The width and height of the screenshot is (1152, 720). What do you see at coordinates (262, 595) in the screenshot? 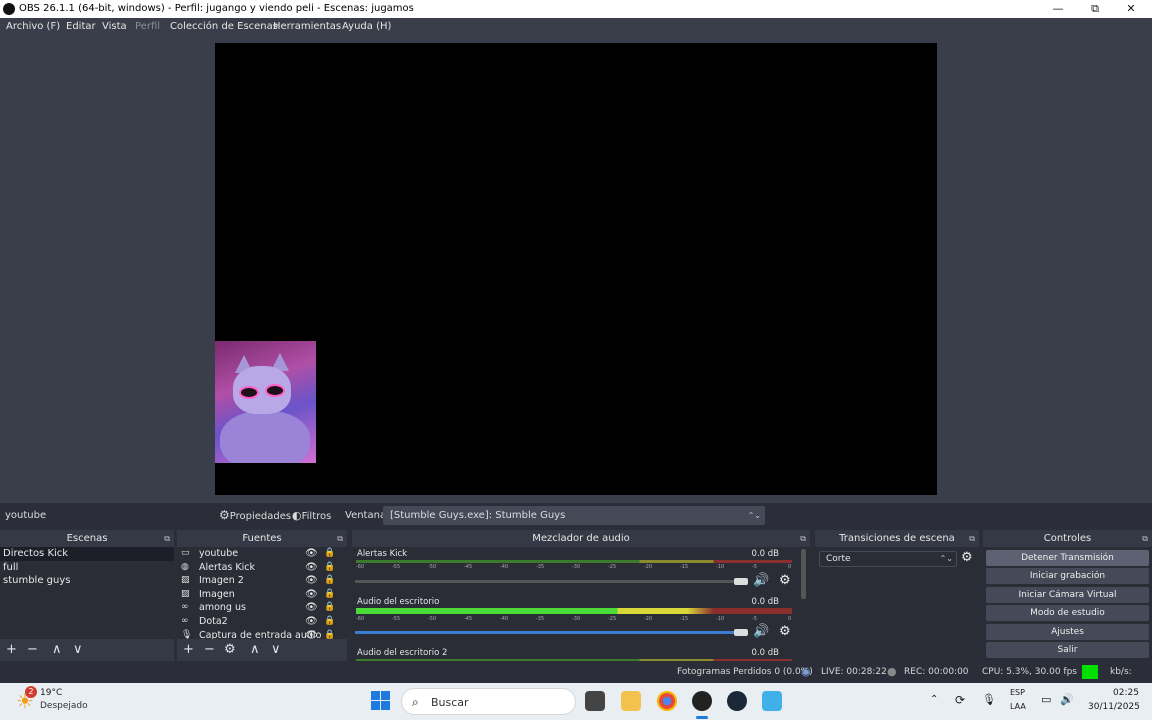
I see `source-item: ▨ Imagen 👁 🔒` at bounding box center [262, 595].